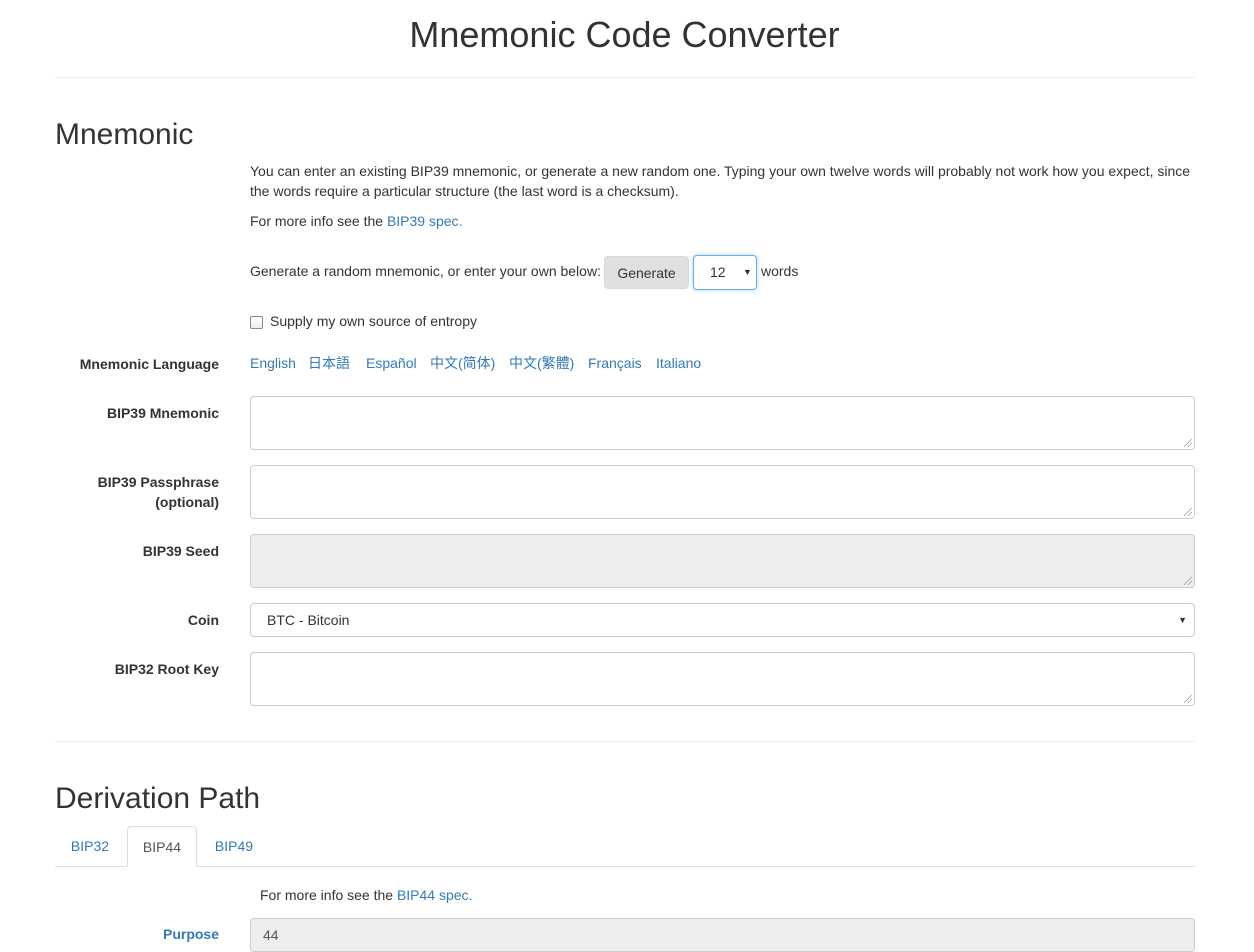 The width and height of the screenshot is (1254, 952). I want to click on mnemonic-heading: Mnemonic, so click(124, 134).